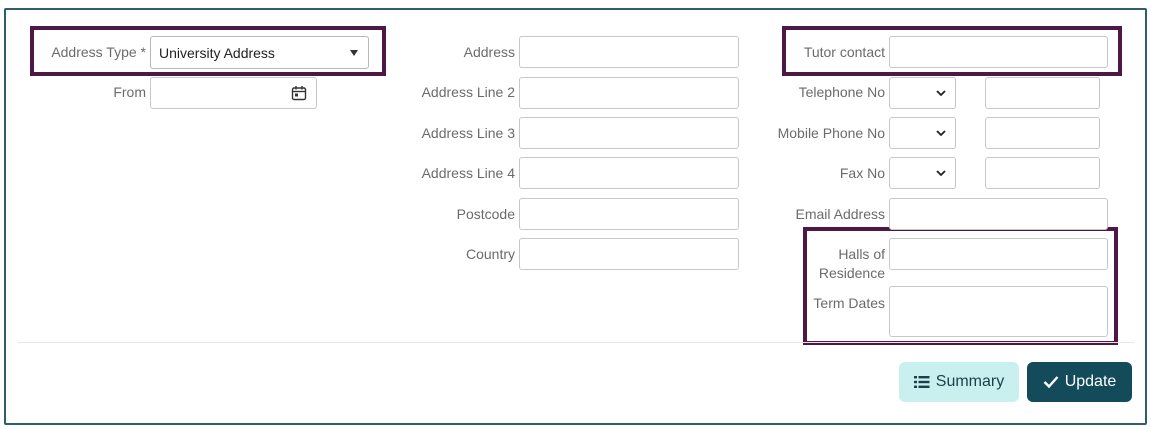  Describe the element at coordinates (922, 173) in the screenshot. I see `fax-prefix-select` at that location.